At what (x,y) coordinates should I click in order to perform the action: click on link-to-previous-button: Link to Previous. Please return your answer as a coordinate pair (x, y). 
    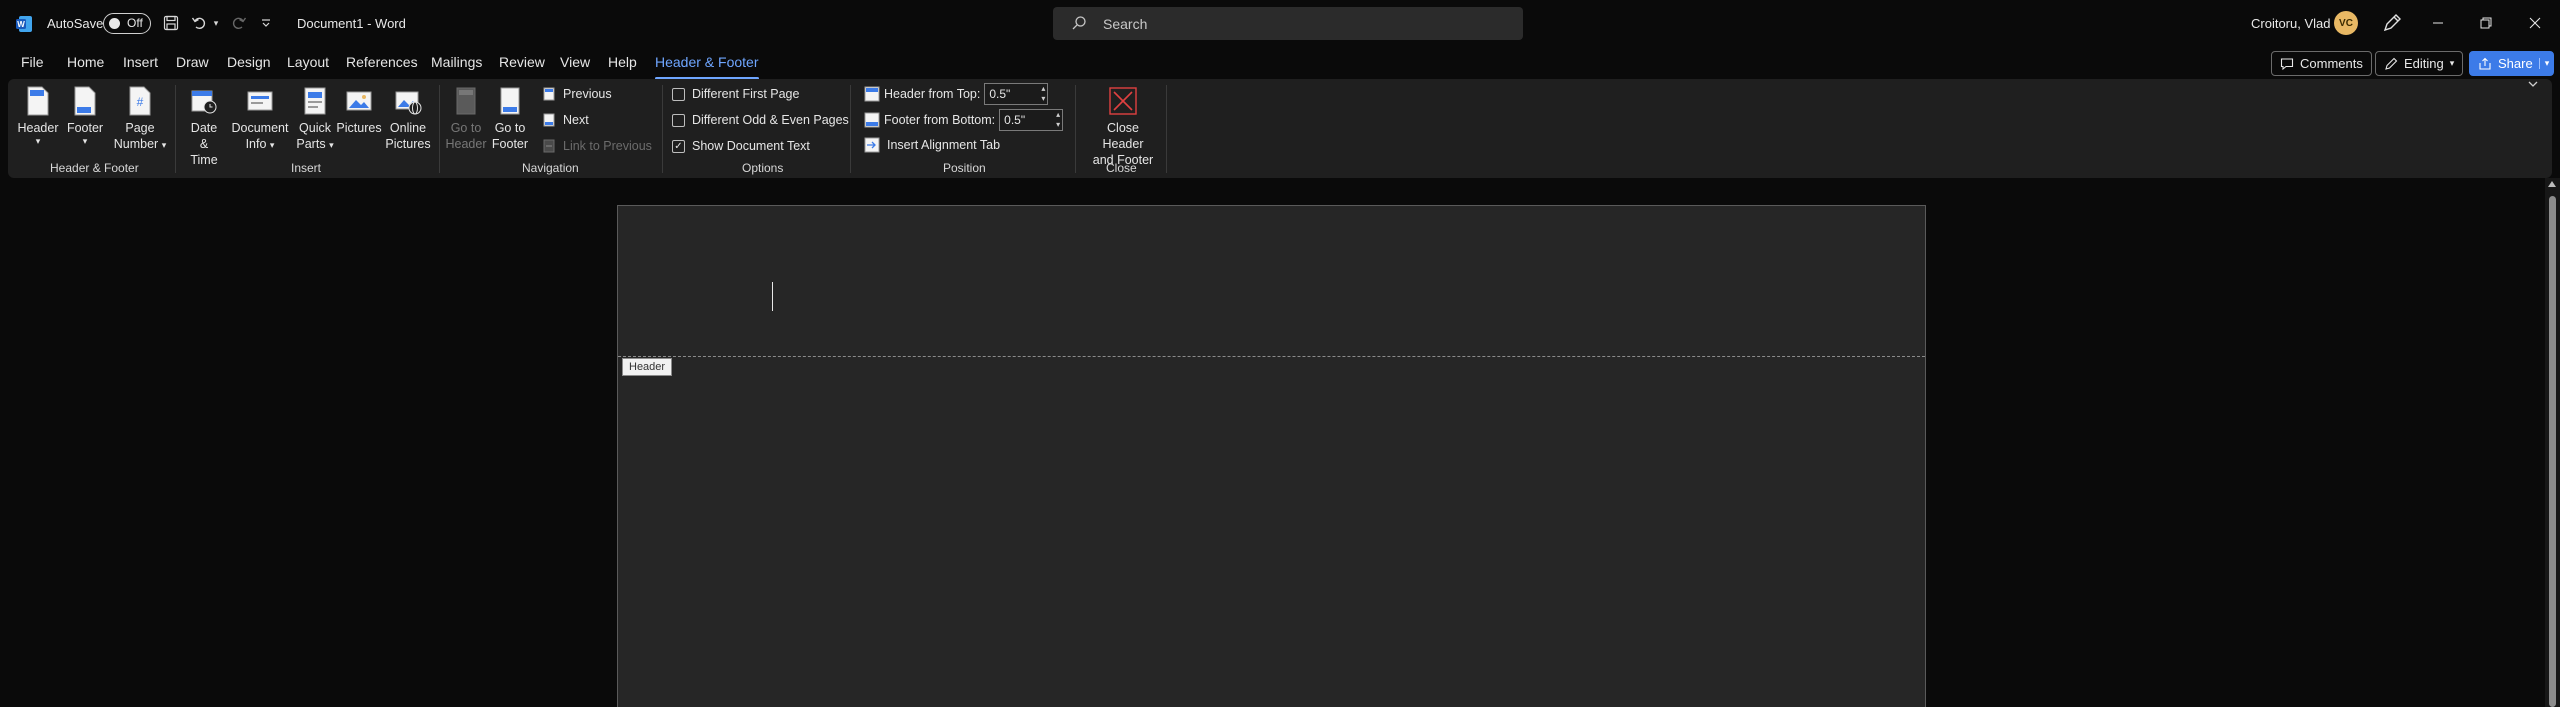
    Looking at the image, I should click on (597, 146).